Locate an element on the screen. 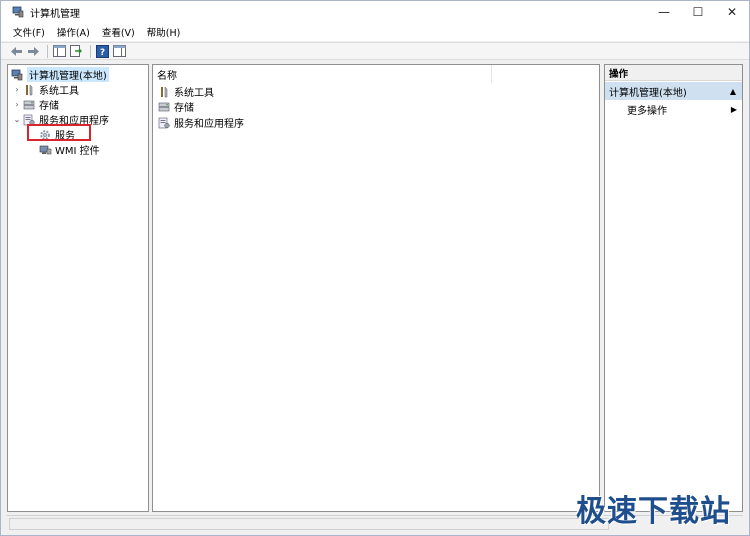  tree-item-storage: › 存储 is located at coordinates (35, 104).